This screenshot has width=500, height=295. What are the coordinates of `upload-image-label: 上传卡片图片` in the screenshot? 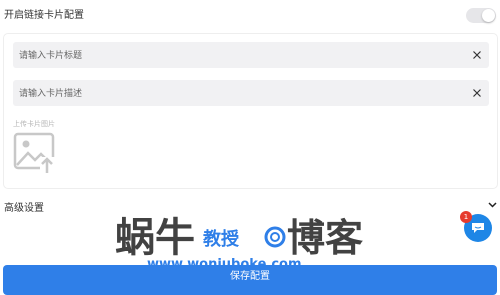 It's located at (34, 124).